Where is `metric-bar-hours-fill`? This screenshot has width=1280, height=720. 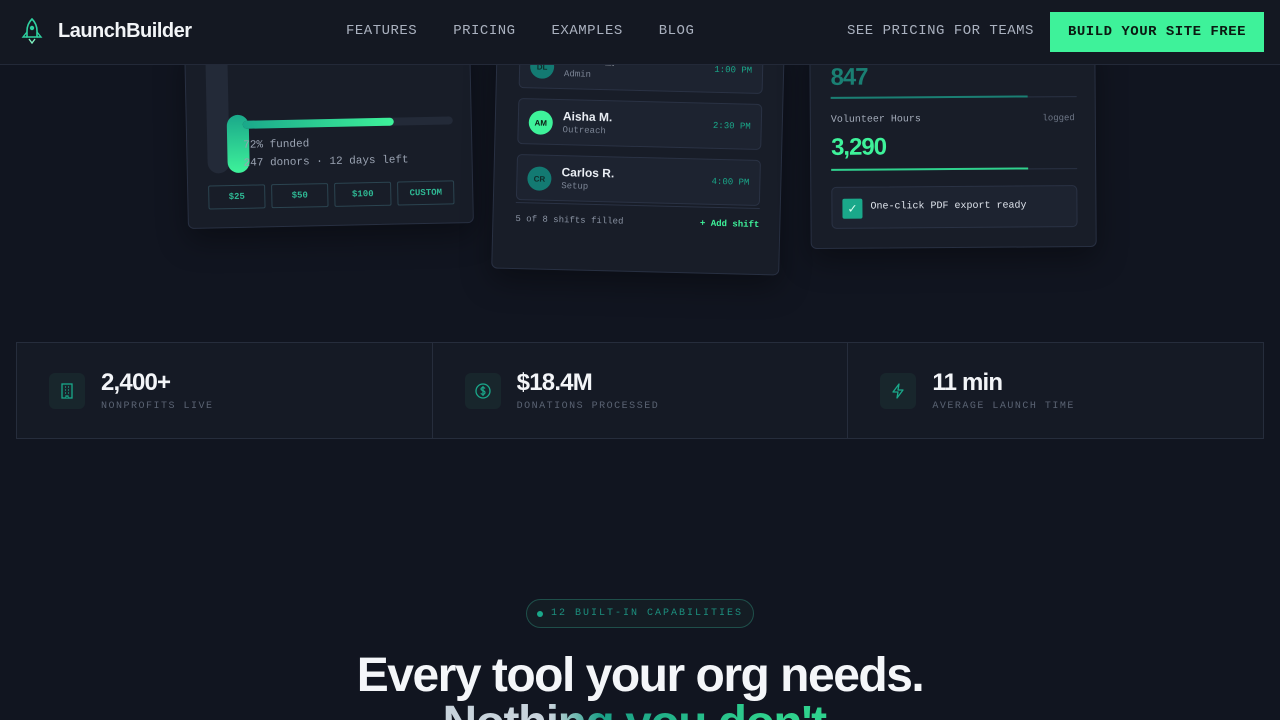 metric-bar-hours-fill is located at coordinates (929, 169).